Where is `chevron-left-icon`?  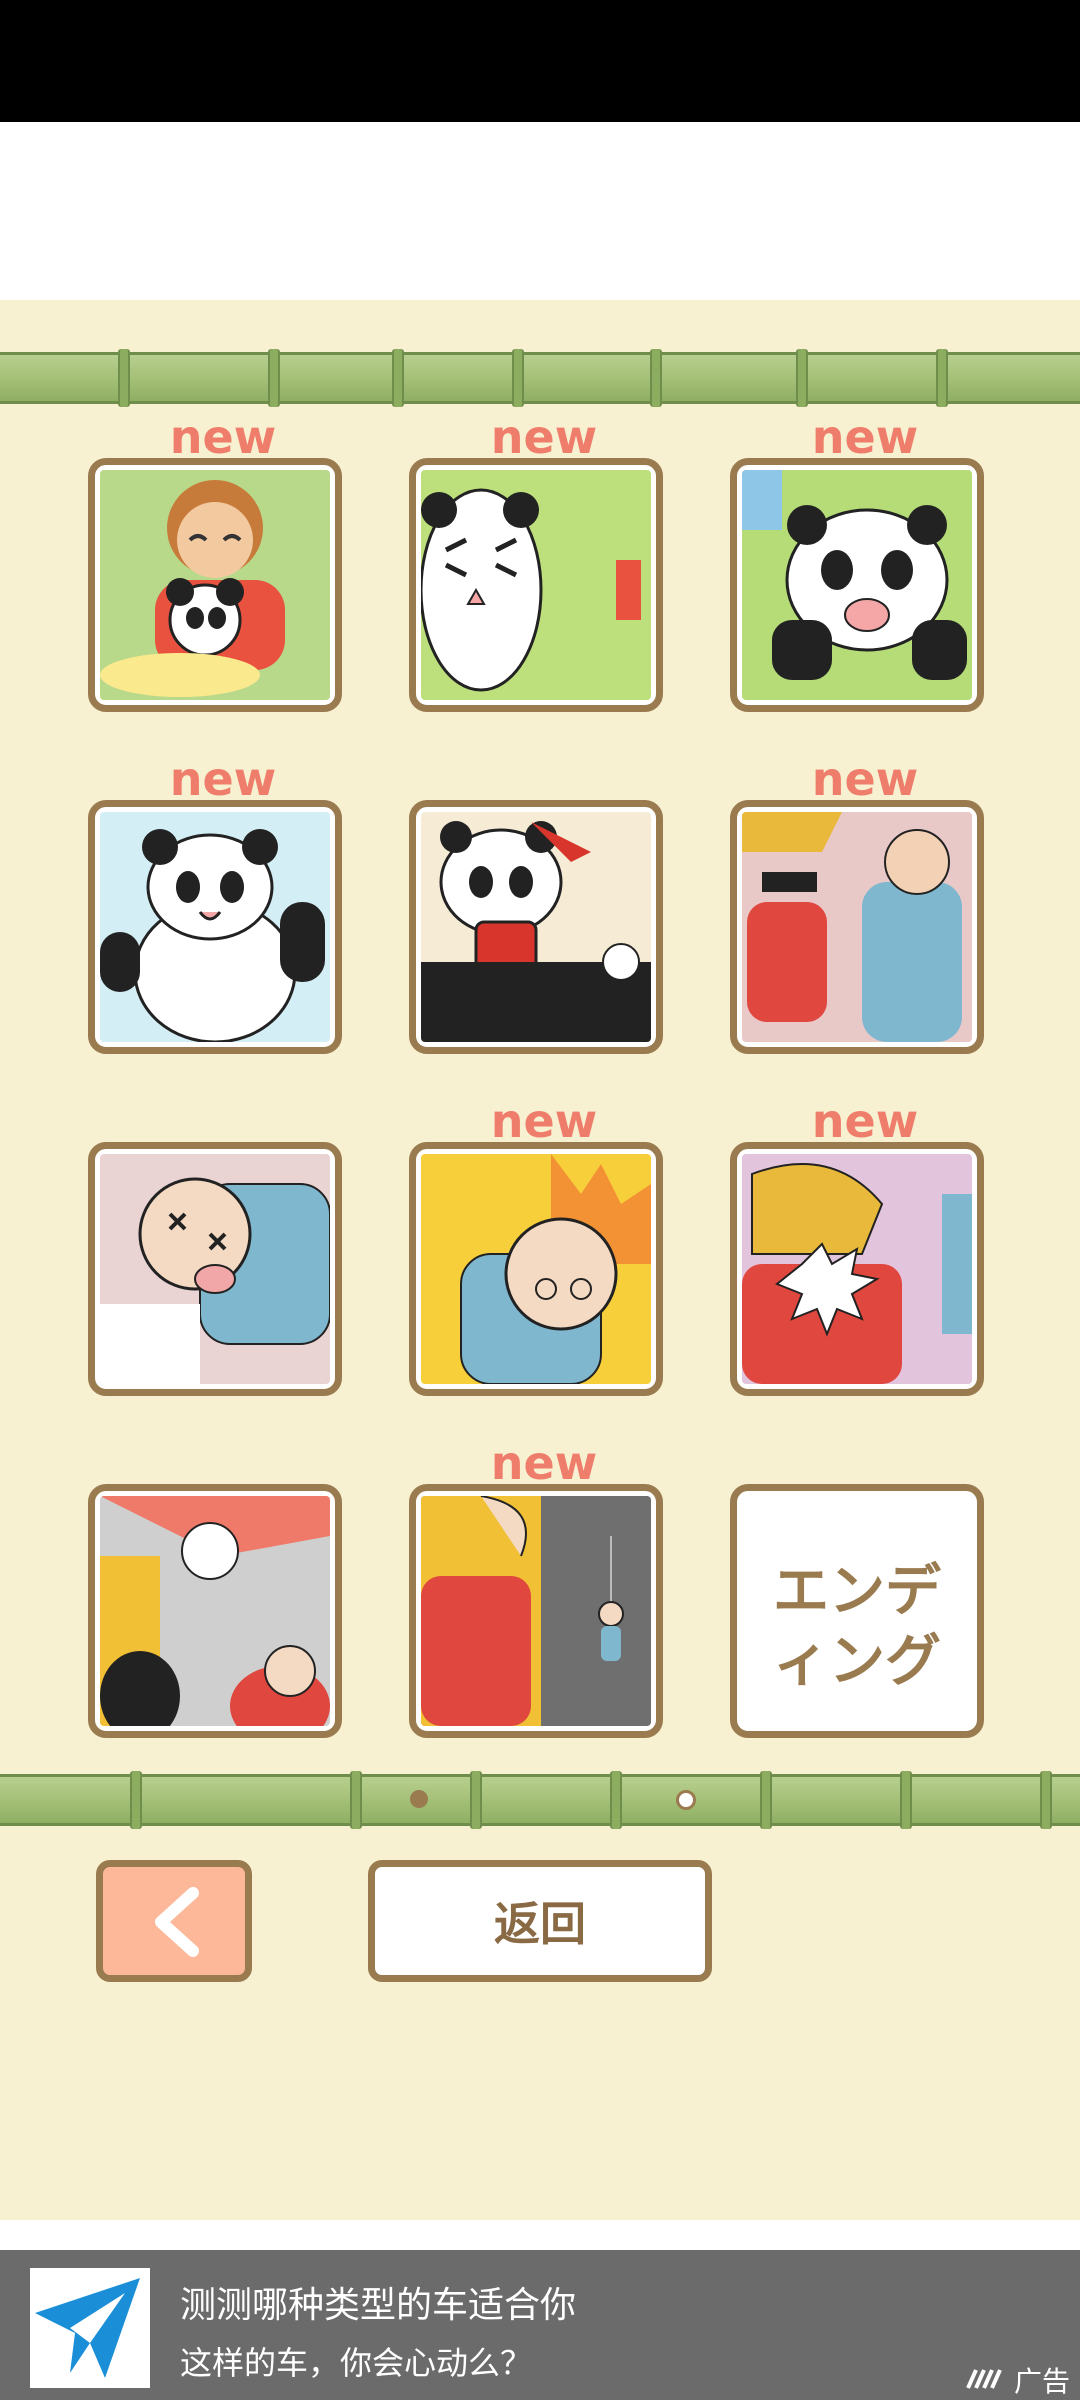 chevron-left-icon is located at coordinates (176, 1924).